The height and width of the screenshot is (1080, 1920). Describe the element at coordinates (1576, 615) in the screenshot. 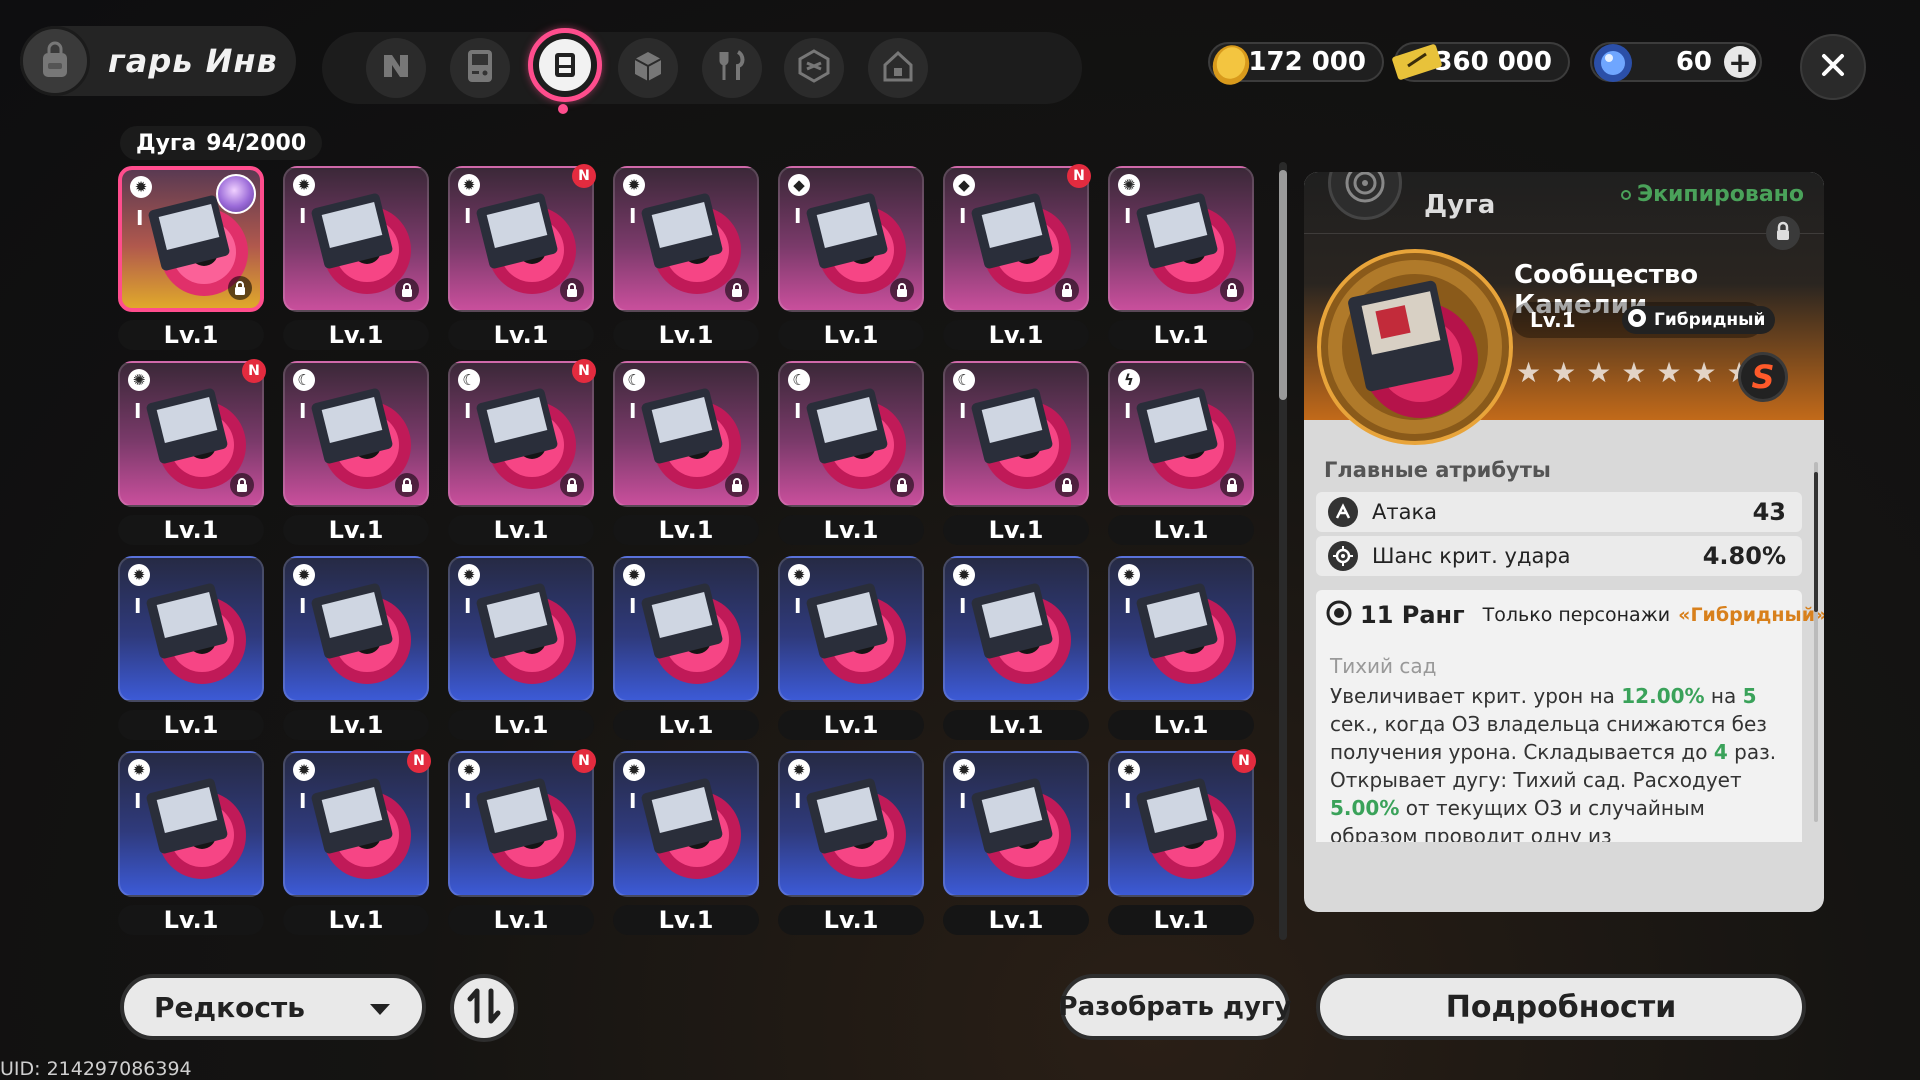

I see `rank-restriction: Только персонажи` at that location.